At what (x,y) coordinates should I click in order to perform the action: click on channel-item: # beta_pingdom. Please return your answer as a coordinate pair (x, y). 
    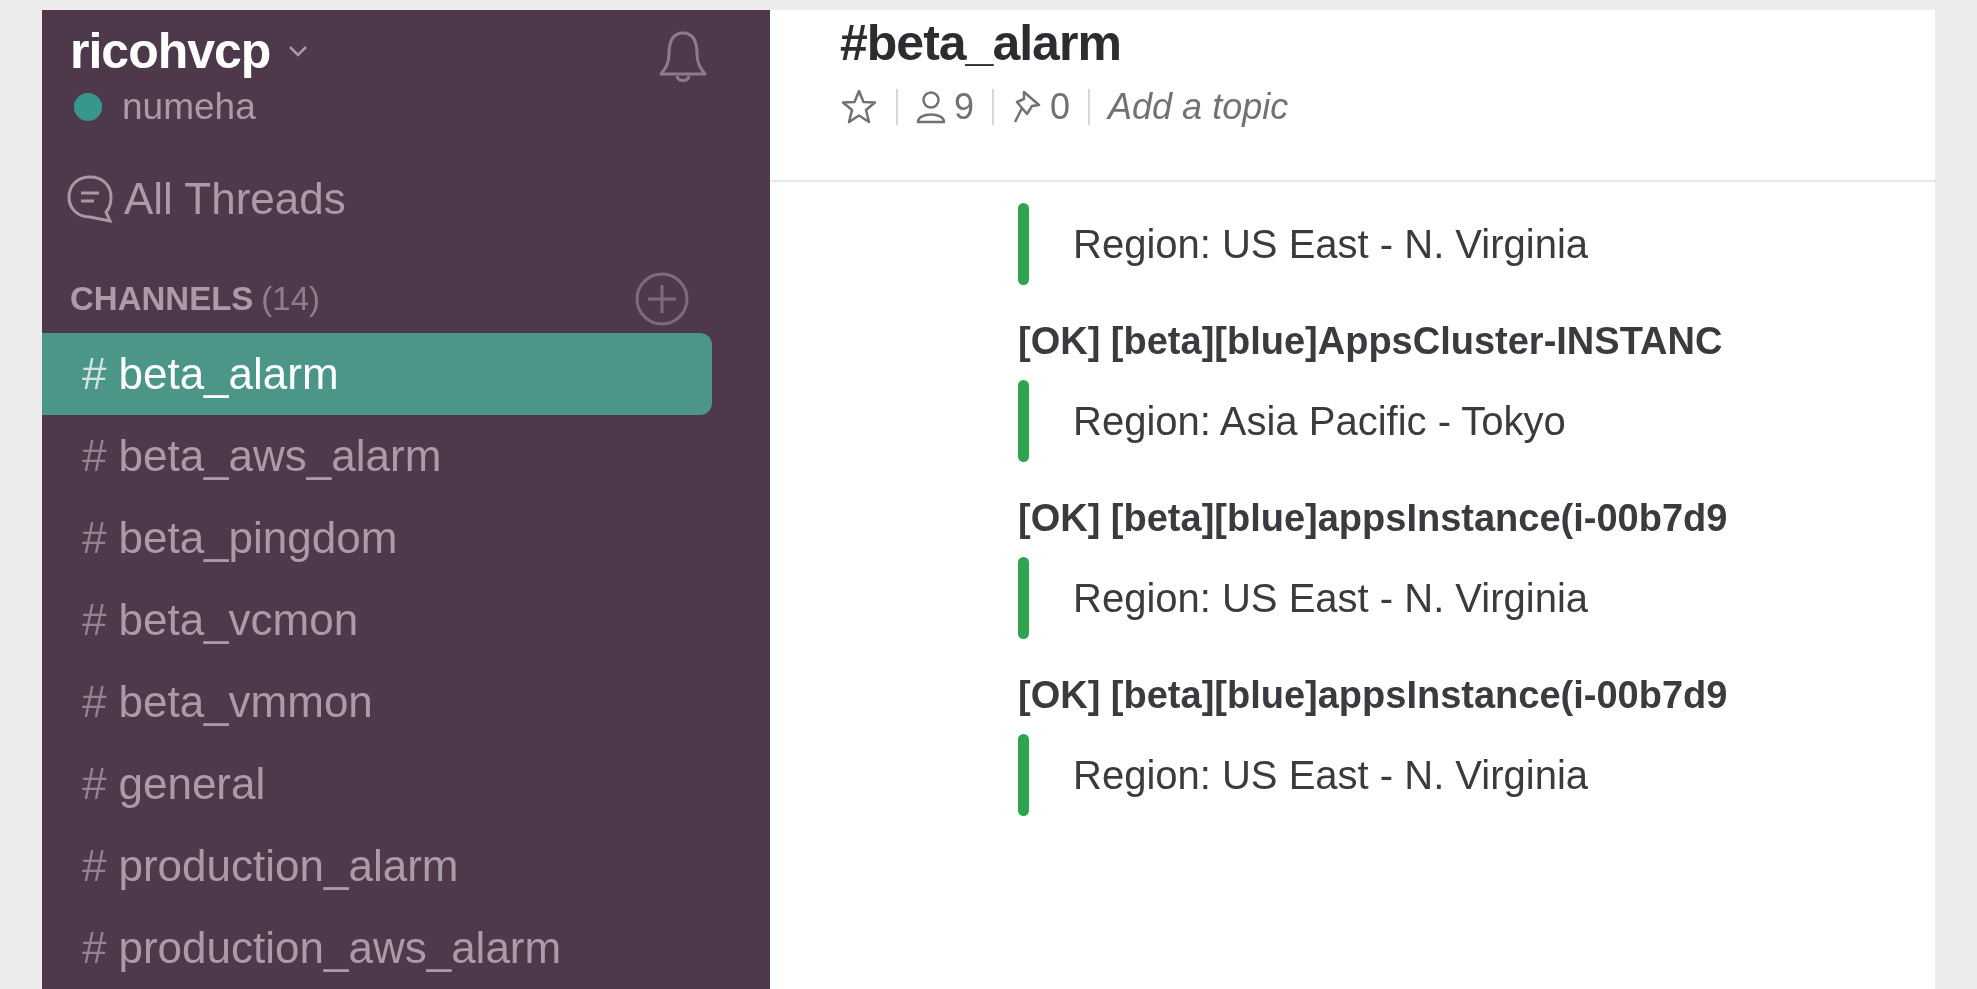
    Looking at the image, I should click on (377, 538).